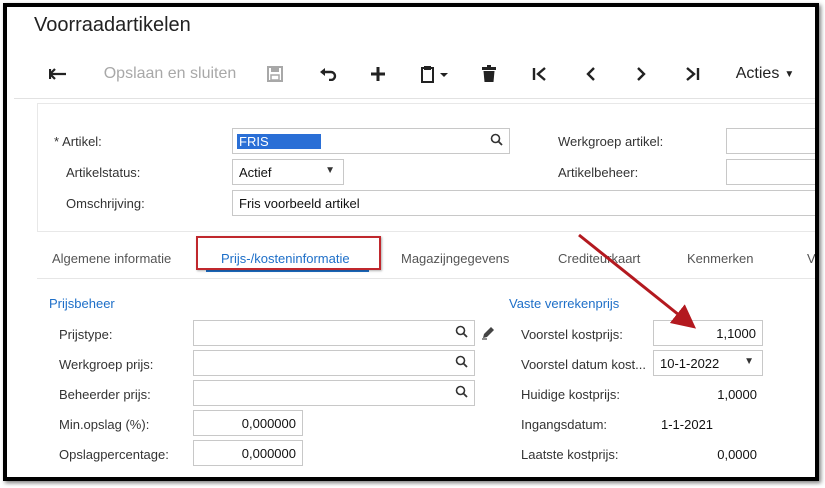 The image size is (825, 488). What do you see at coordinates (105, 203) in the screenshot?
I see `omschrijving-label: Omschrijving:` at bounding box center [105, 203].